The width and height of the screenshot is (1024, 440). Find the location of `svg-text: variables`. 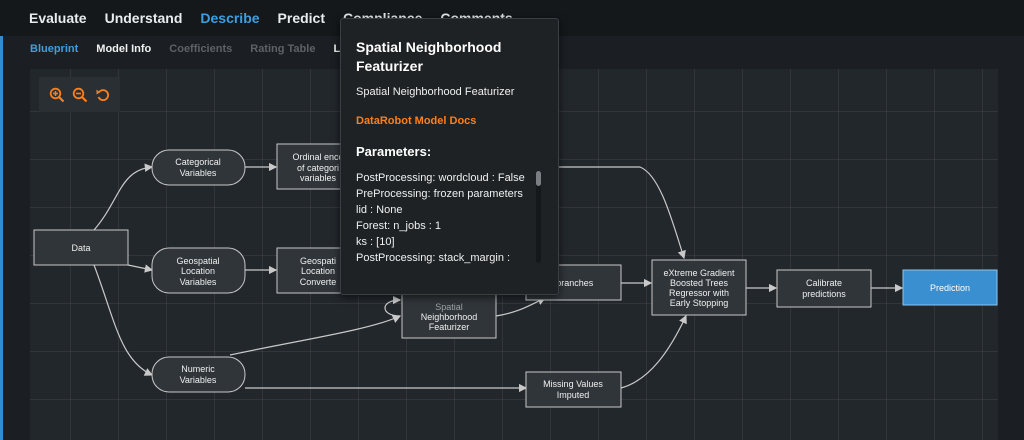

svg-text: variables is located at coordinates (318, 178).